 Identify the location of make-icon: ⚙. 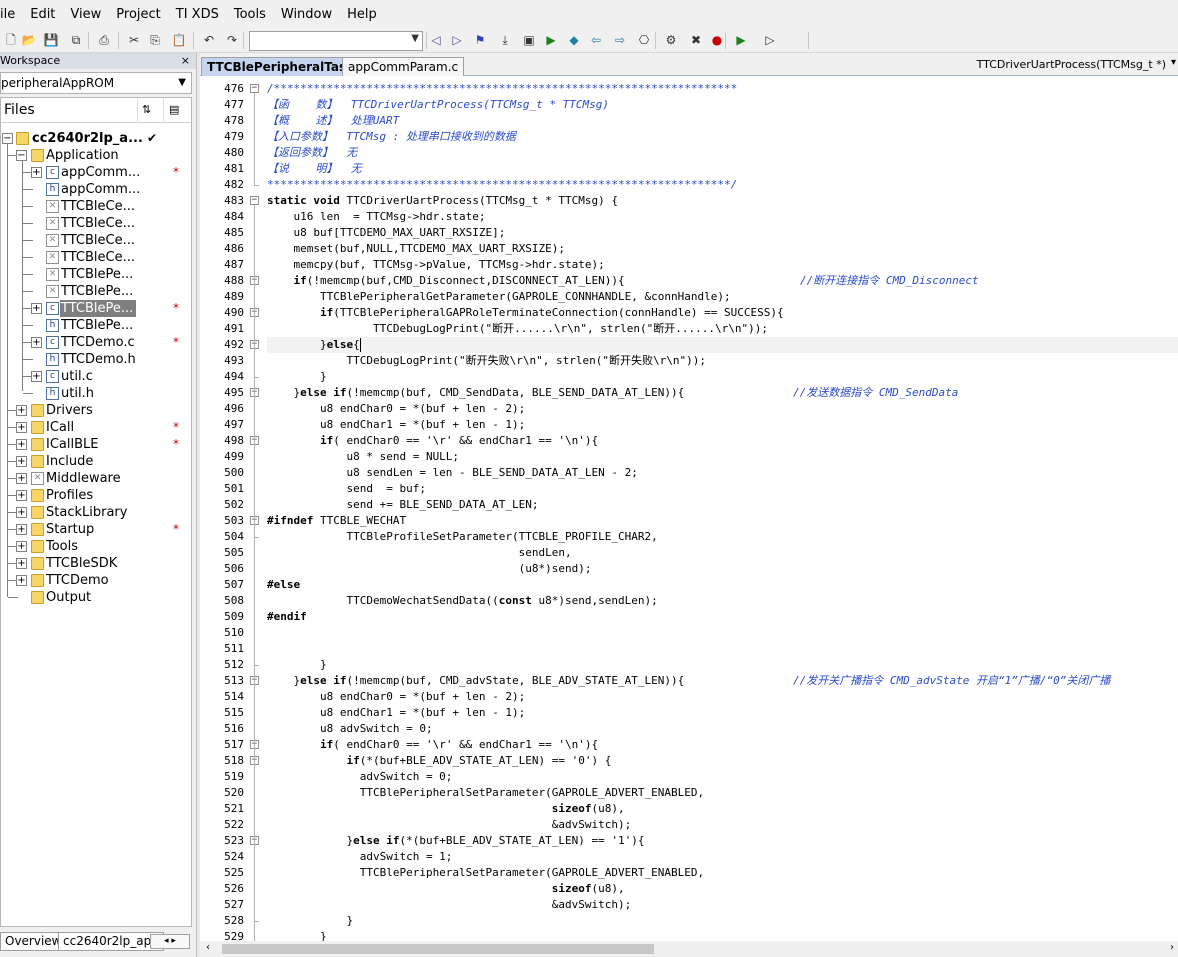
(671, 40).